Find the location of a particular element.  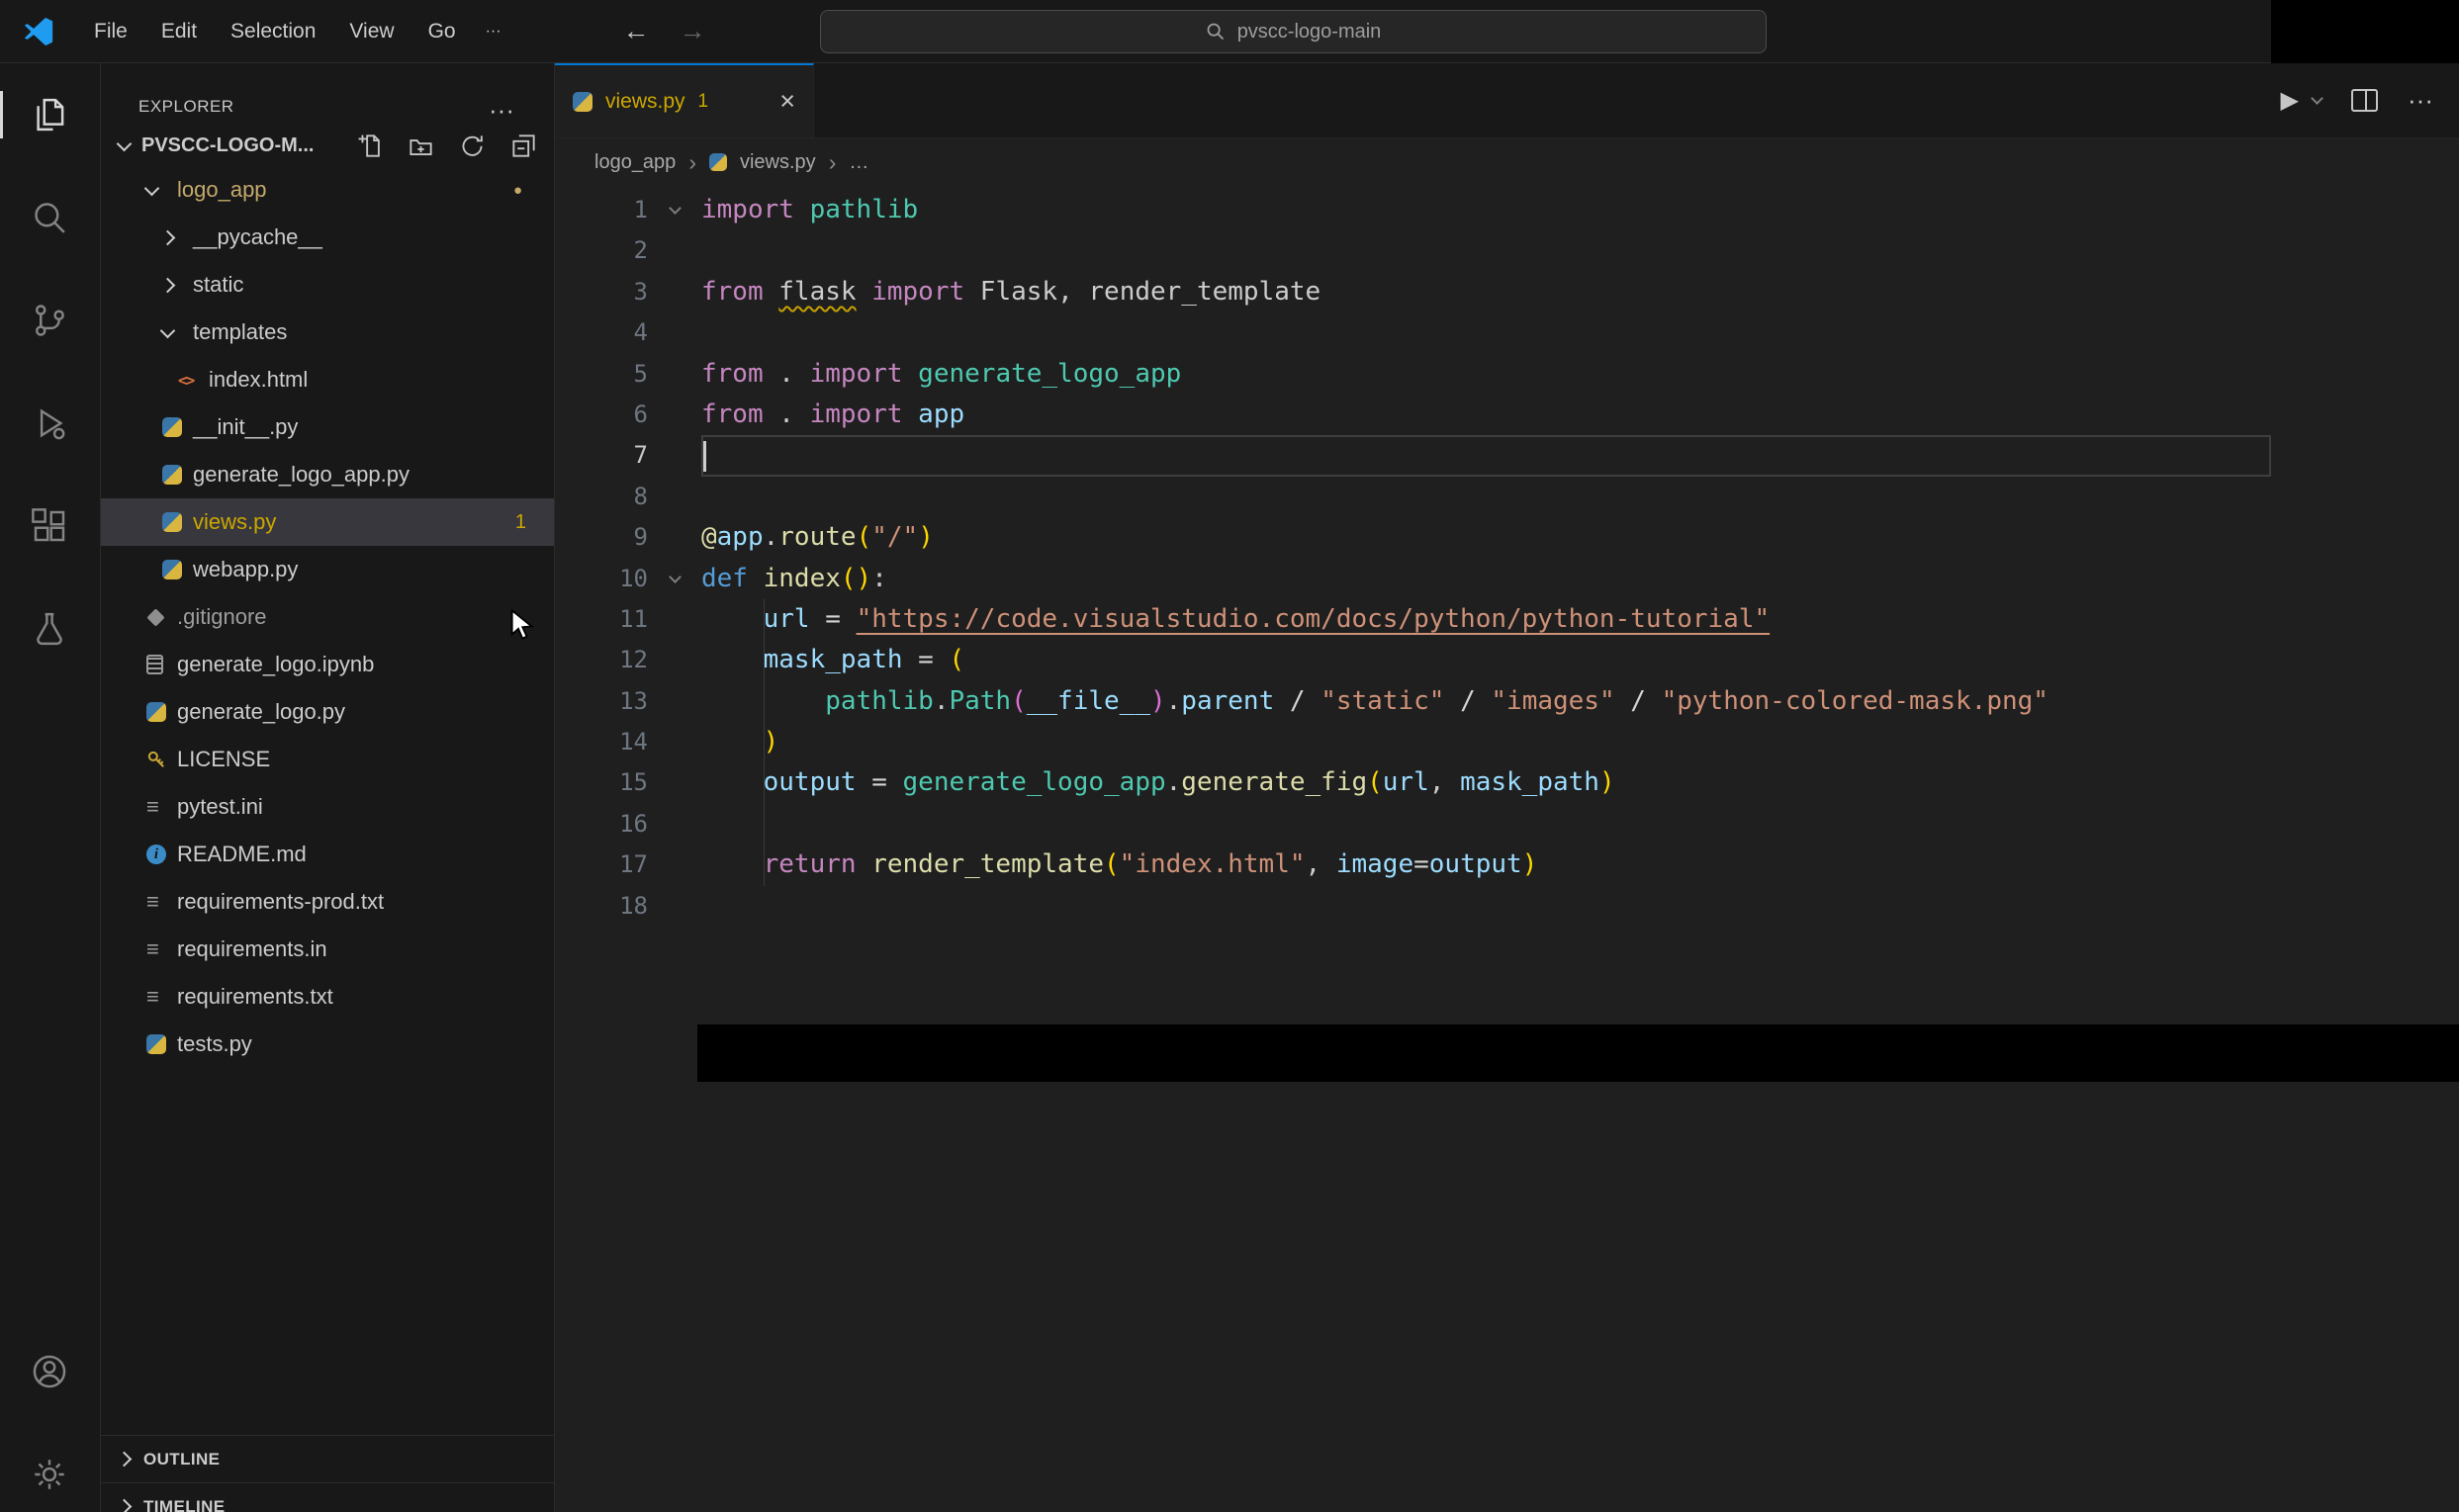

code-line-14: 14 ) is located at coordinates (1507, 742).